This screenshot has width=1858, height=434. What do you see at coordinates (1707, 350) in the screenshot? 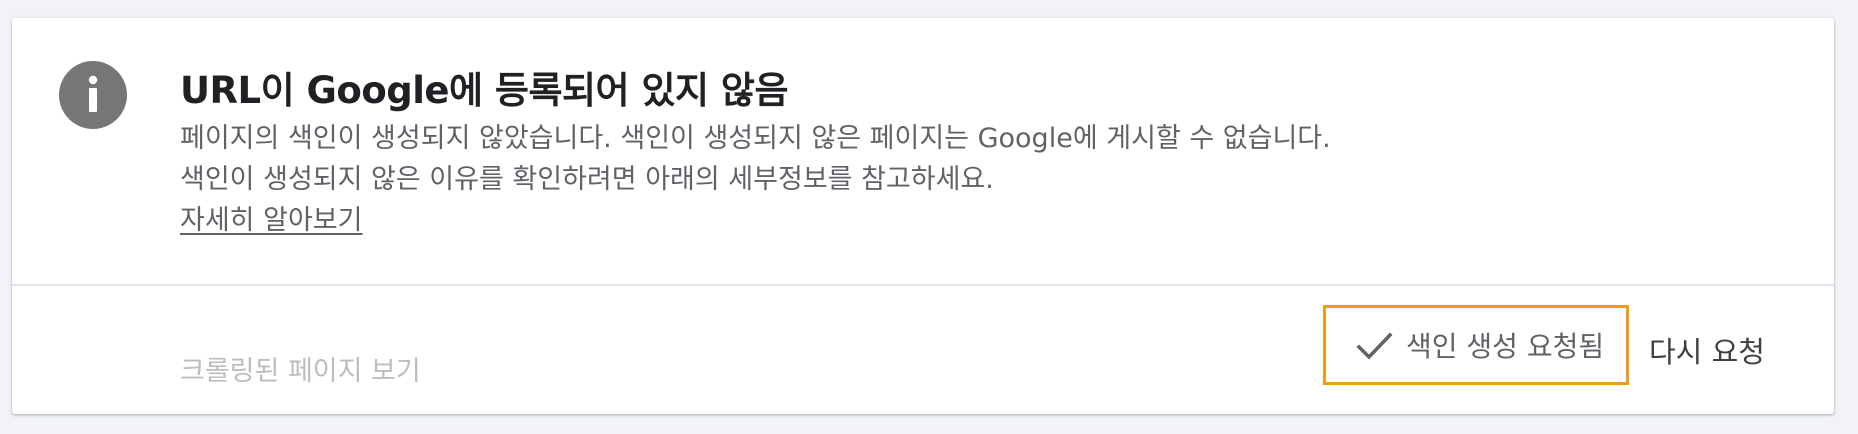
I see `request-again-button: 다시 요청` at bounding box center [1707, 350].